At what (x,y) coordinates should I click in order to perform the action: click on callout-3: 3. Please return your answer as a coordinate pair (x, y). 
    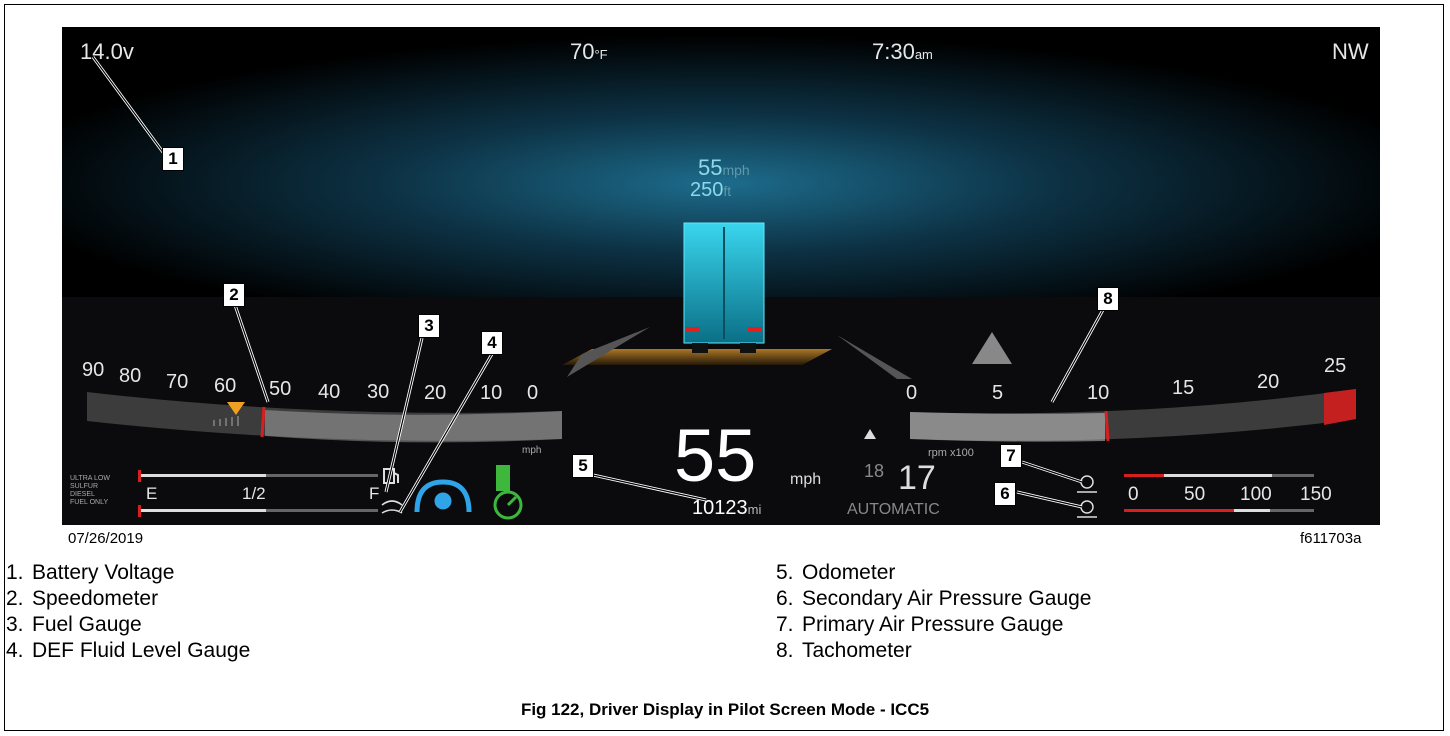
    Looking at the image, I should click on (429, 326).